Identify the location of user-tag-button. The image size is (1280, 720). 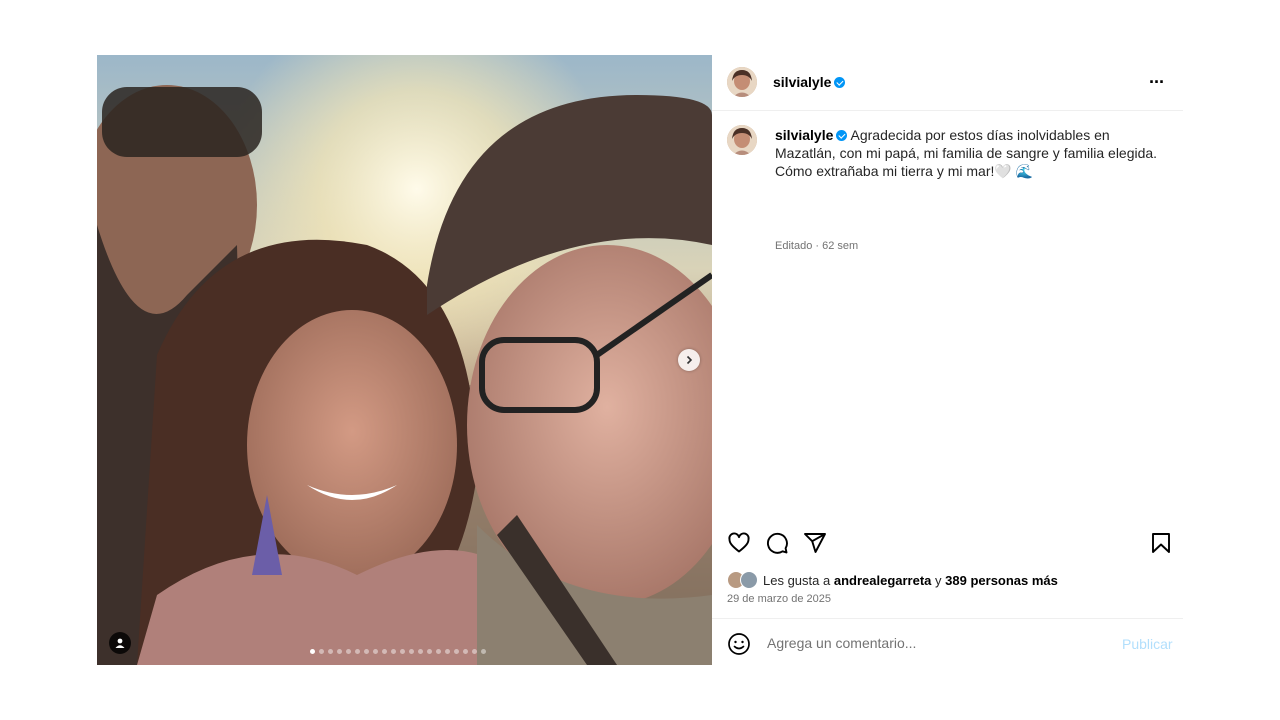
(120, 643).